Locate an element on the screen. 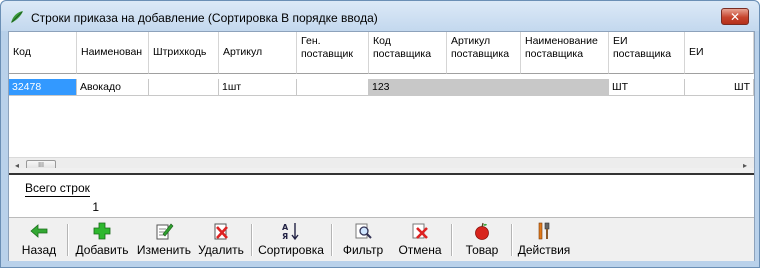 Image resolution: width=760 pixels, height=268 pixels. total-rows-label: Всего строк is located at coordinates (57, 189).